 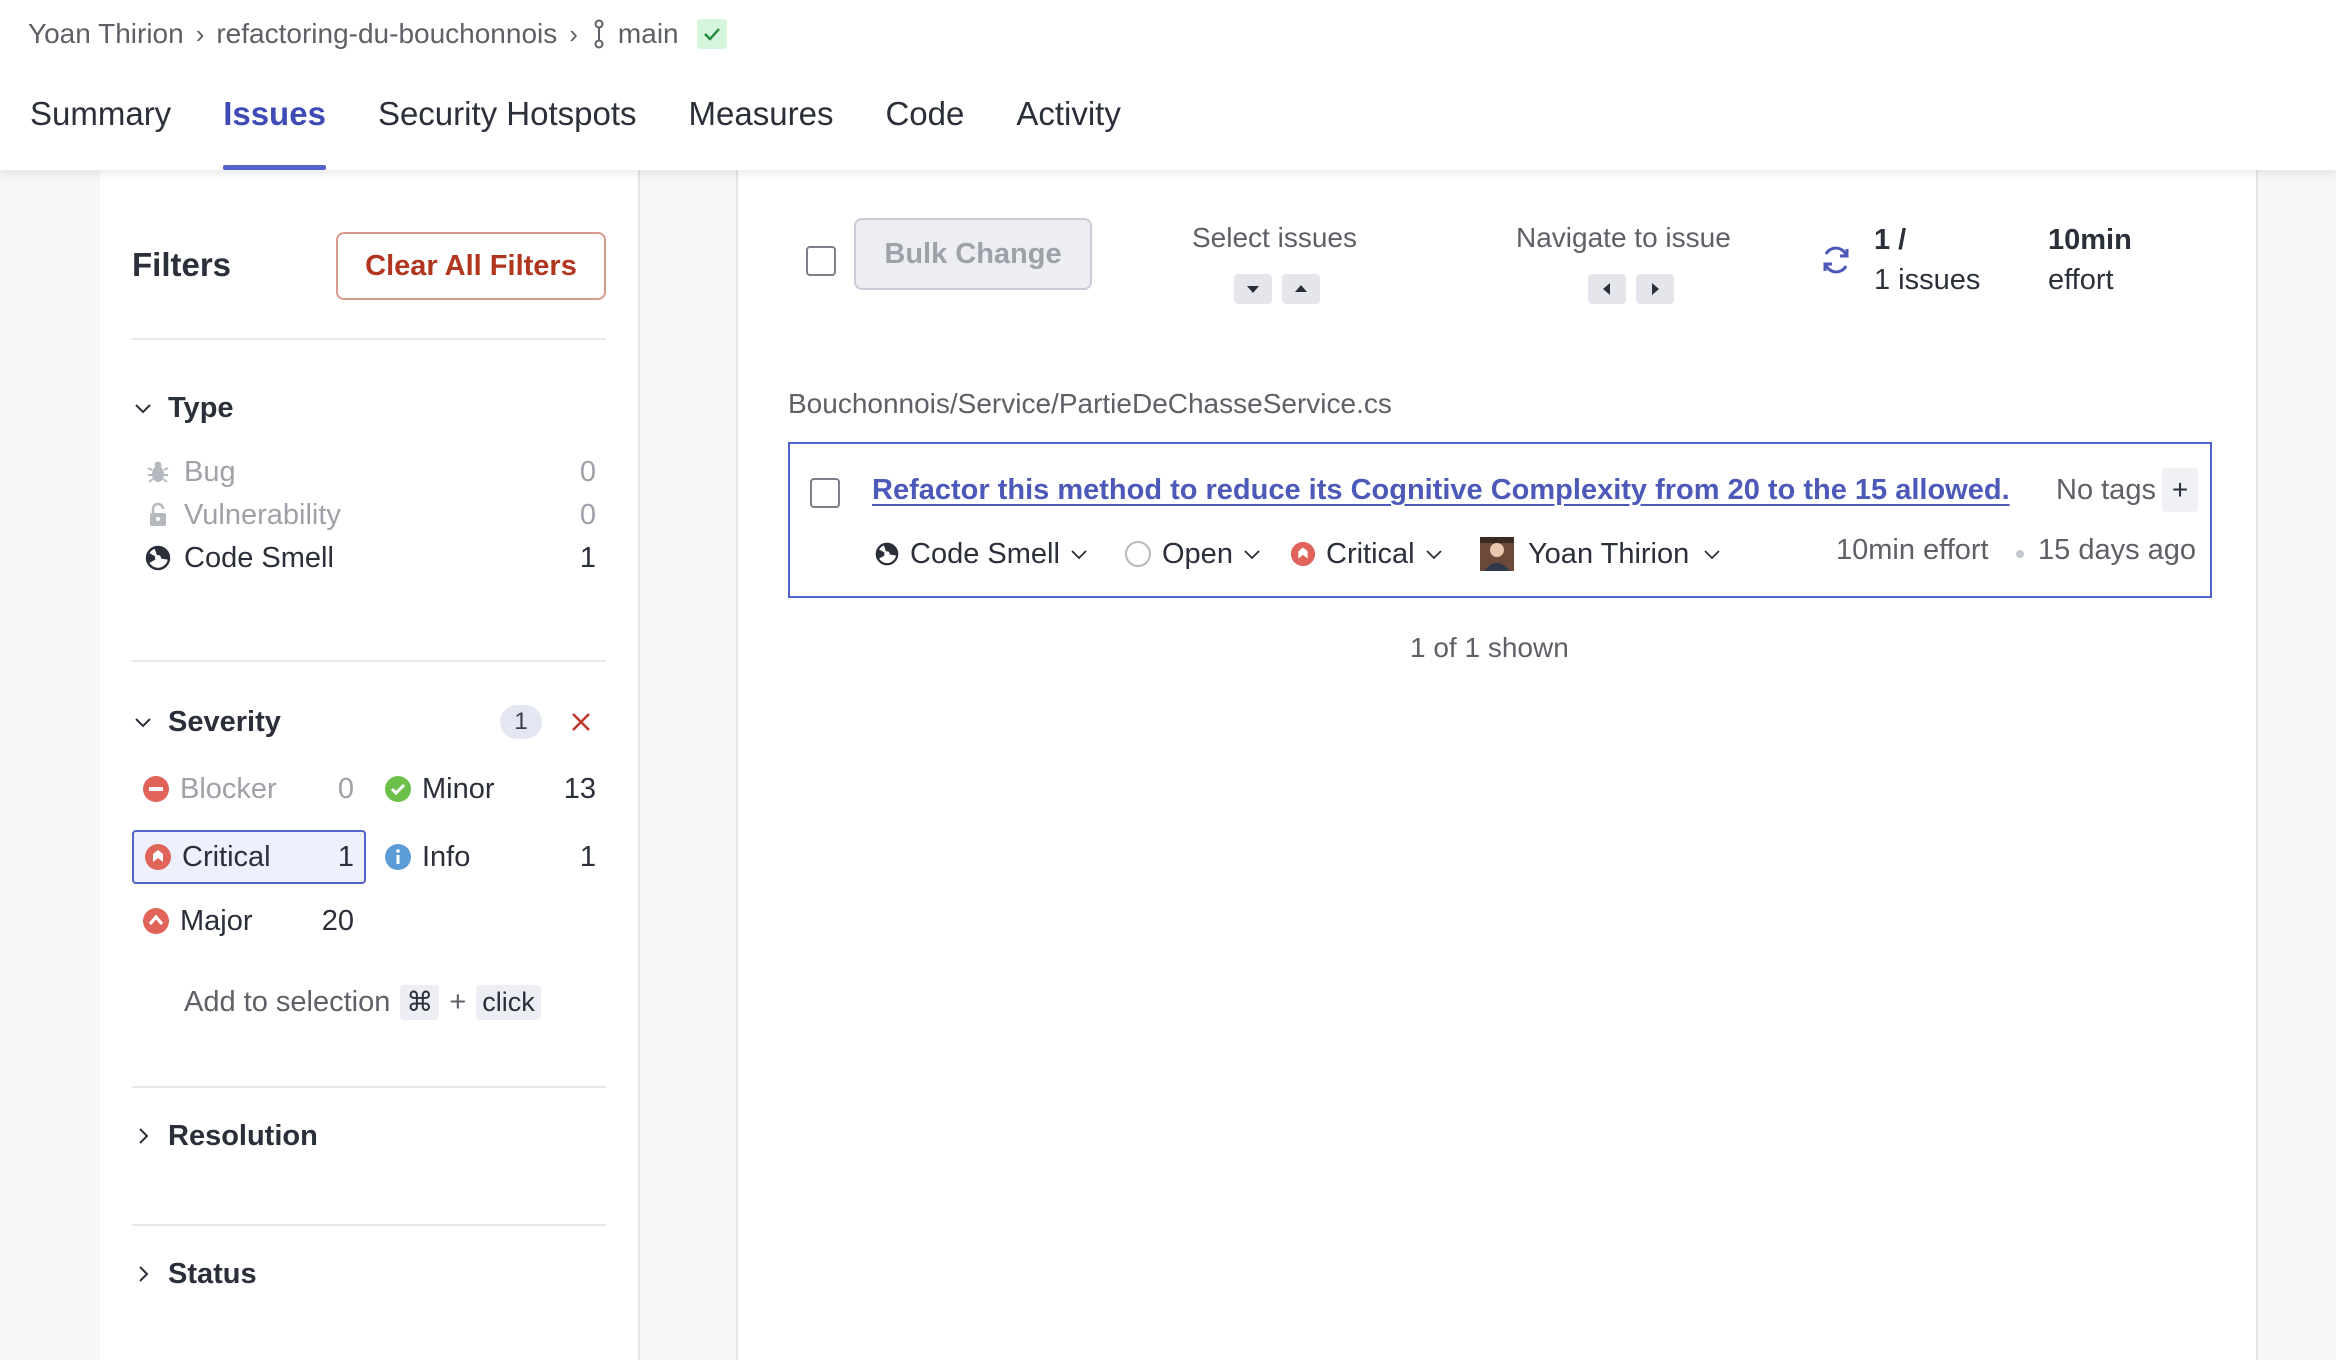 I want to click on issue-assignee-name: Yoan Thirion, so click(x=1609, y=553).